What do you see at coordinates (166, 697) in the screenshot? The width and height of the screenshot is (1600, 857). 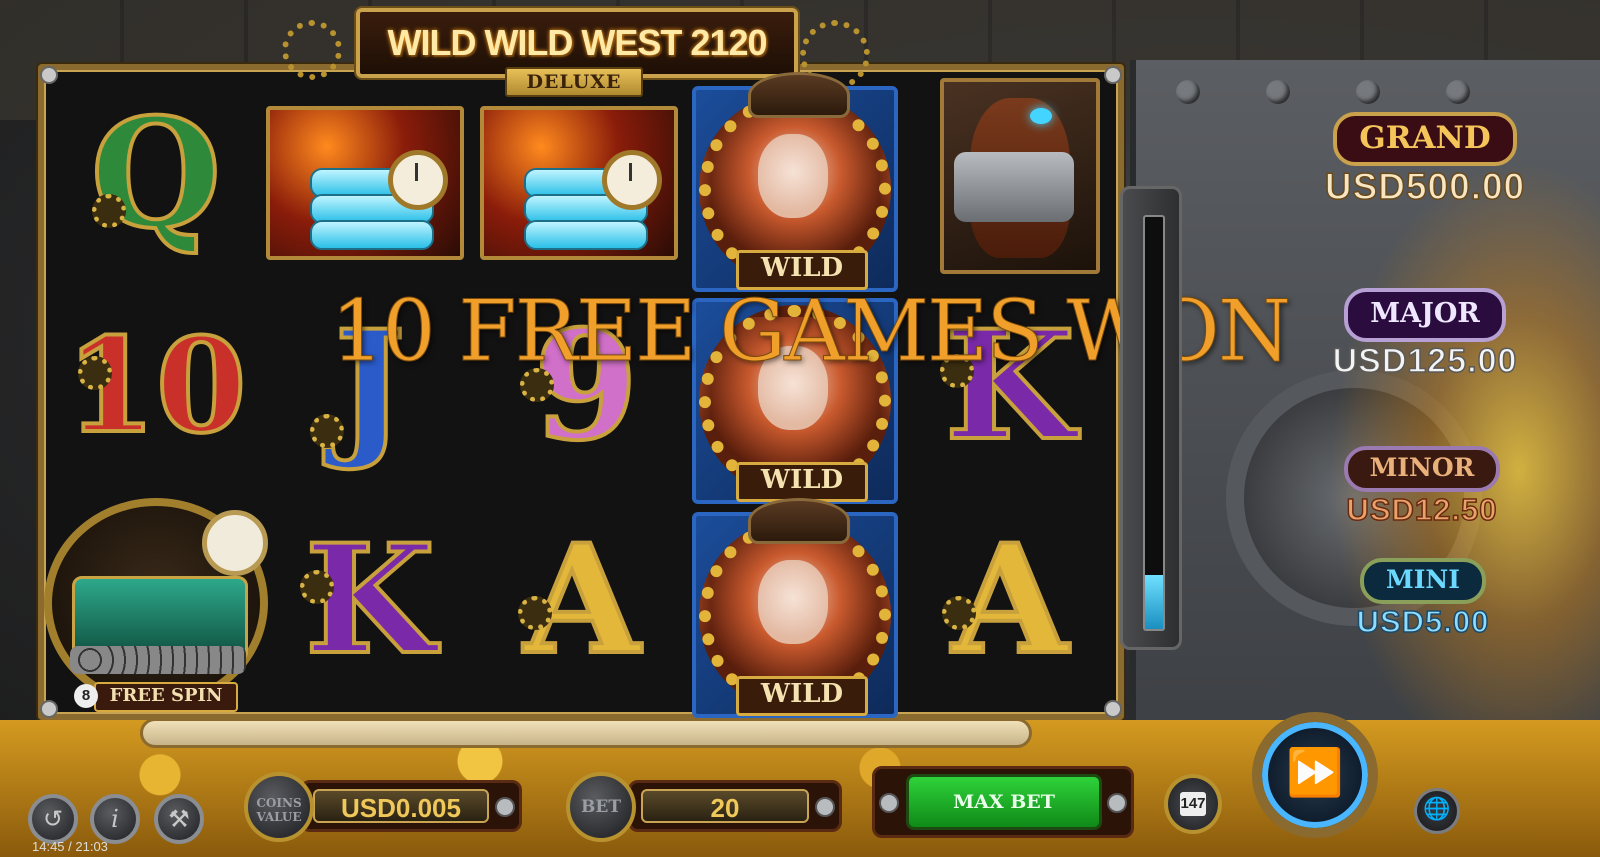 I see `free-spin-label: FREE SPIN` at bounding box center [166, 697].